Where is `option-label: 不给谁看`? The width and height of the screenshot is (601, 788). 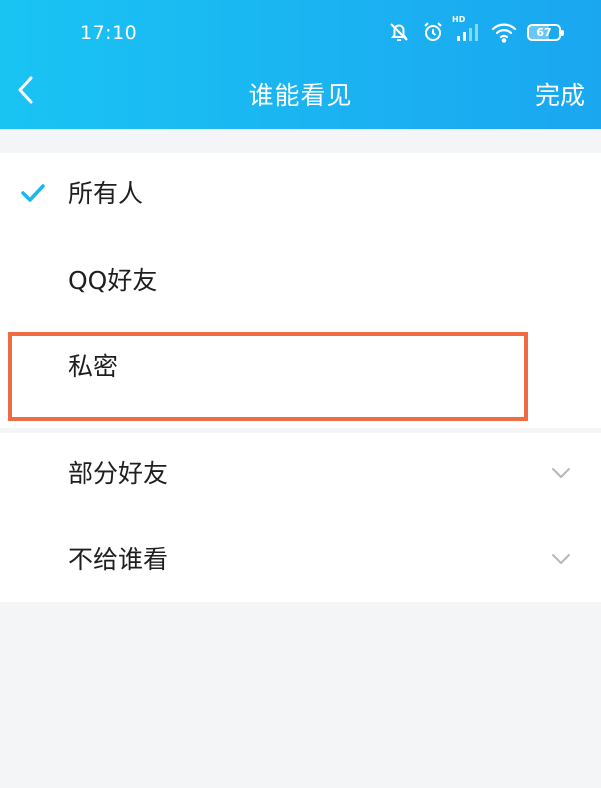
option-label: 不给谁看 is located at coordinates (118, 559).